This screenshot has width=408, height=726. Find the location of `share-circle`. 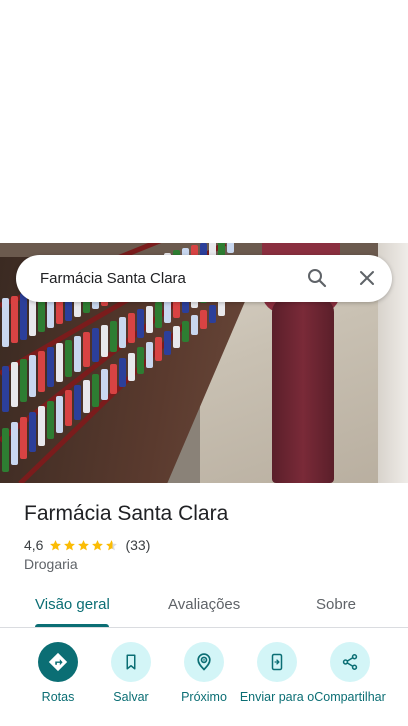

share-circle is located at coordinates (350, 662).